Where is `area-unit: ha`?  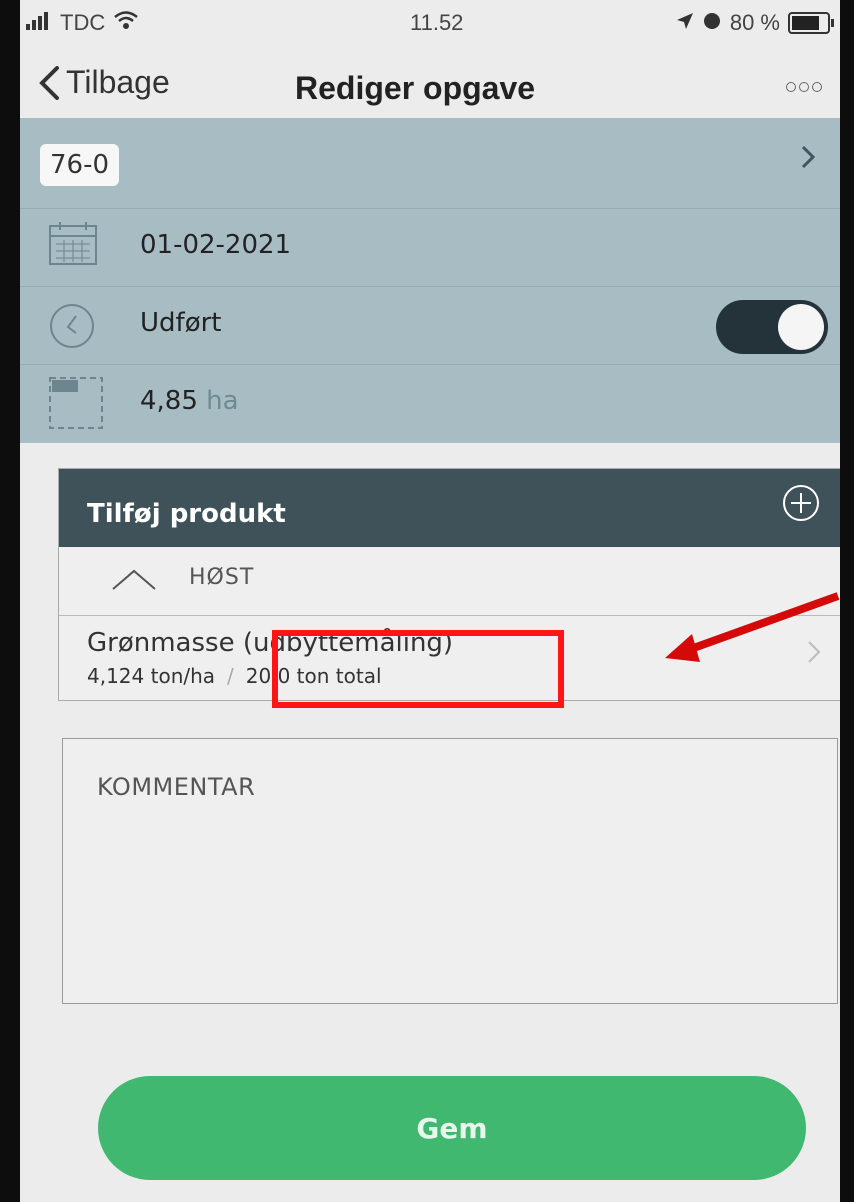
area-unit: ha is located at coordinates (222, 401).